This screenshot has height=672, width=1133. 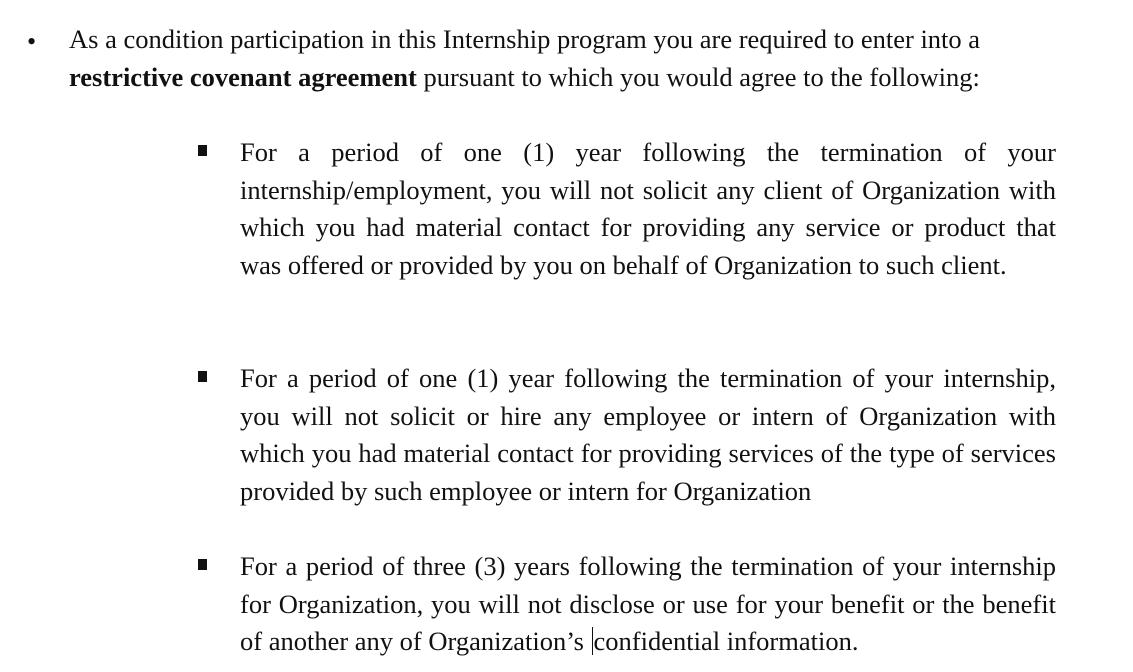 What do you see at coordinates (592, 641) in the screenshot?
I see `text-cursor` at bounding box center [592, 641].